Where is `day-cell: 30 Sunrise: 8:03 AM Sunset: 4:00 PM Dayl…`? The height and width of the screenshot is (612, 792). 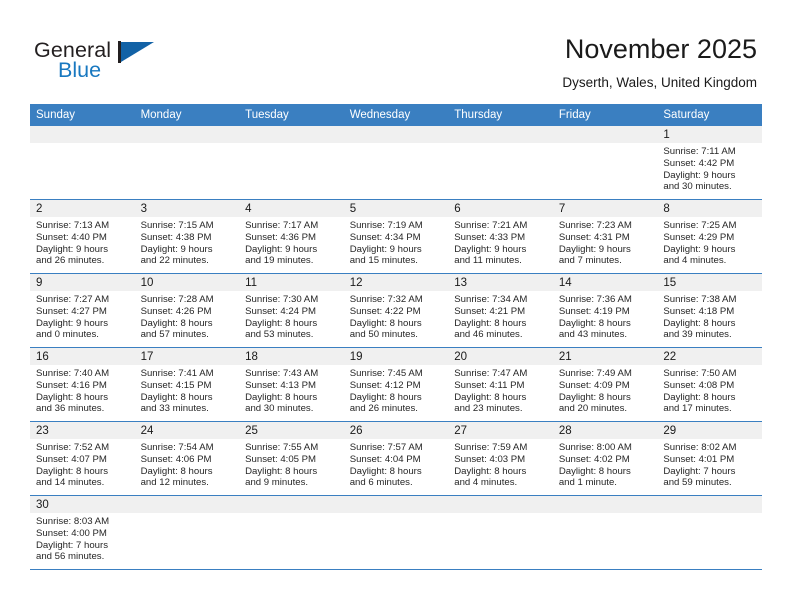
day-cell: 30 Sunrise: 8:03 AM Sunset: 4:00 PM Dayl… is located at coordinates (82, 532).